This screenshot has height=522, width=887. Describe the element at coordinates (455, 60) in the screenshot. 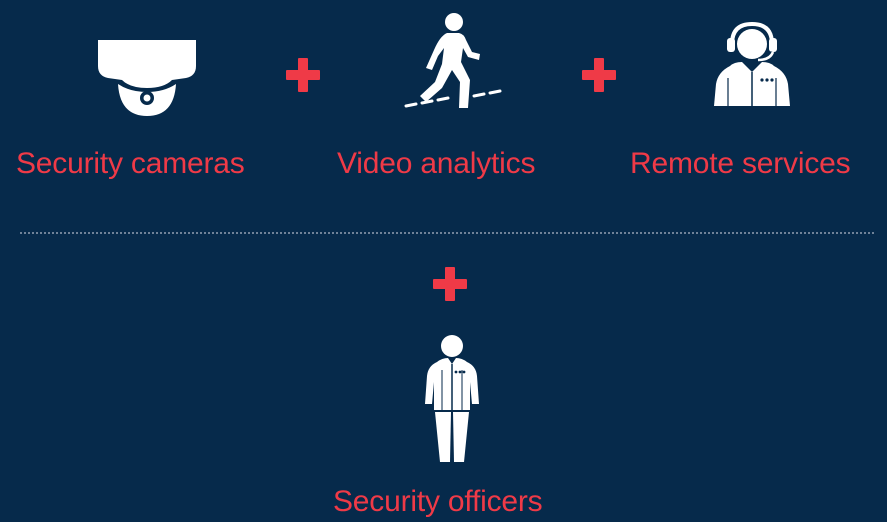

I see `walking-person-icon` at that location.